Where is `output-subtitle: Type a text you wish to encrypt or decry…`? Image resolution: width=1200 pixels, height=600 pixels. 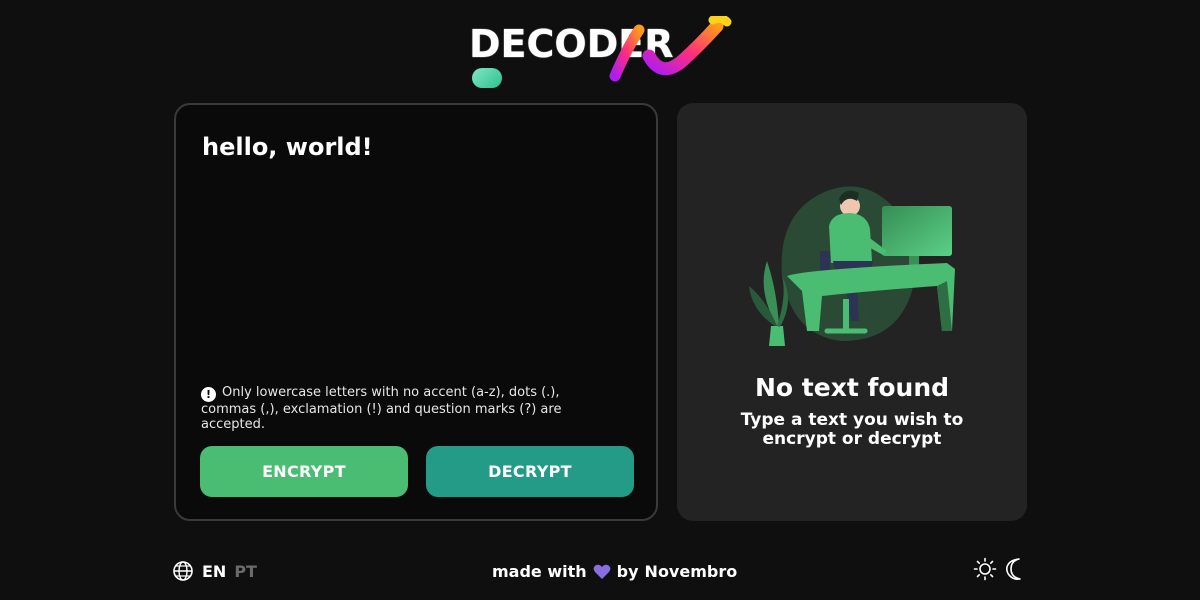 output-subtitle: Type a text you wish to encrypt or decry… is located at coordinates (852, 429).